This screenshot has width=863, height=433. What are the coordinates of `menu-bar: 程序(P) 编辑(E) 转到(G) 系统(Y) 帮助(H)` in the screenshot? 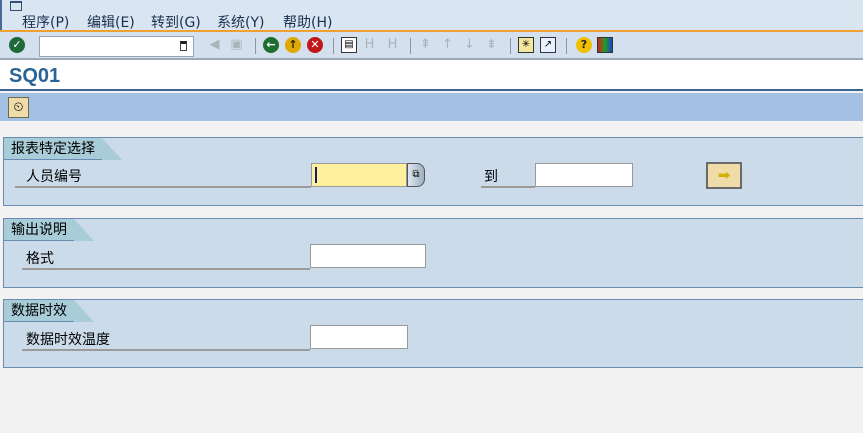 It's located at (431, 16).